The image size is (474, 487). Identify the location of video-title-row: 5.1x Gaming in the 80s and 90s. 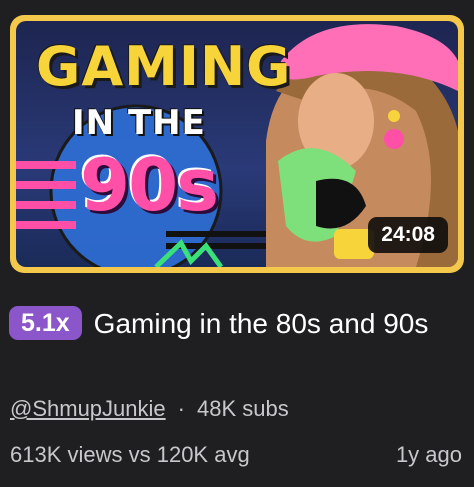
(237, 324).